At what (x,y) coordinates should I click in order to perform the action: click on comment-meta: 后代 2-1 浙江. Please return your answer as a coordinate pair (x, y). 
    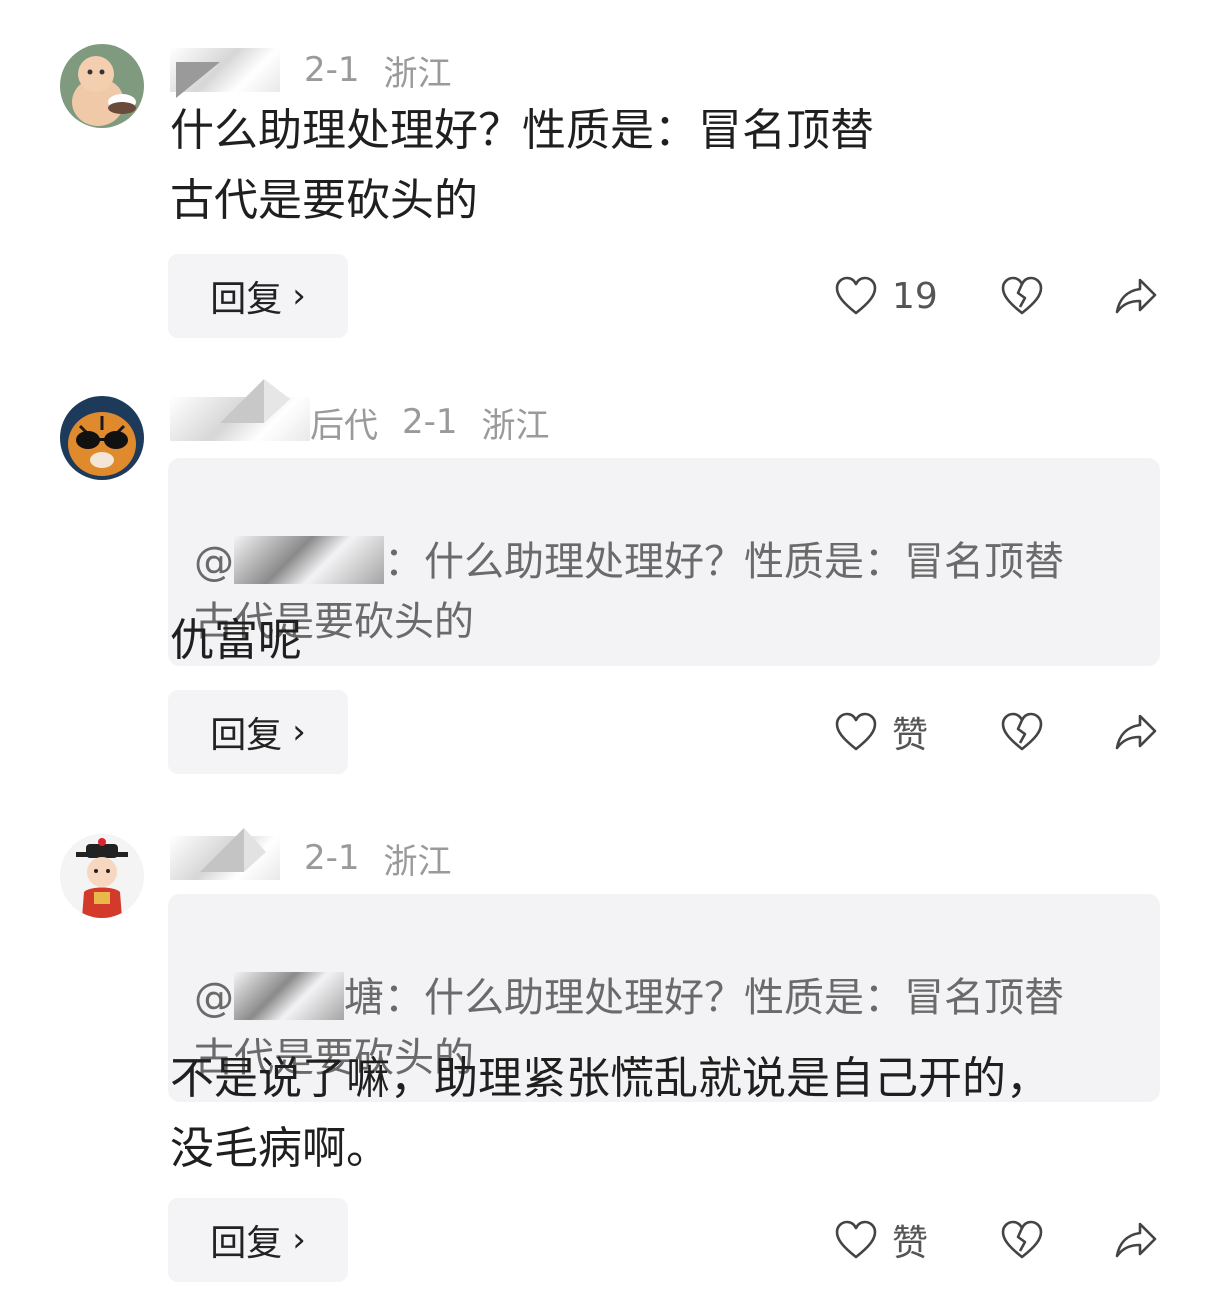
    Looking at the image, I should click on (360, 412).